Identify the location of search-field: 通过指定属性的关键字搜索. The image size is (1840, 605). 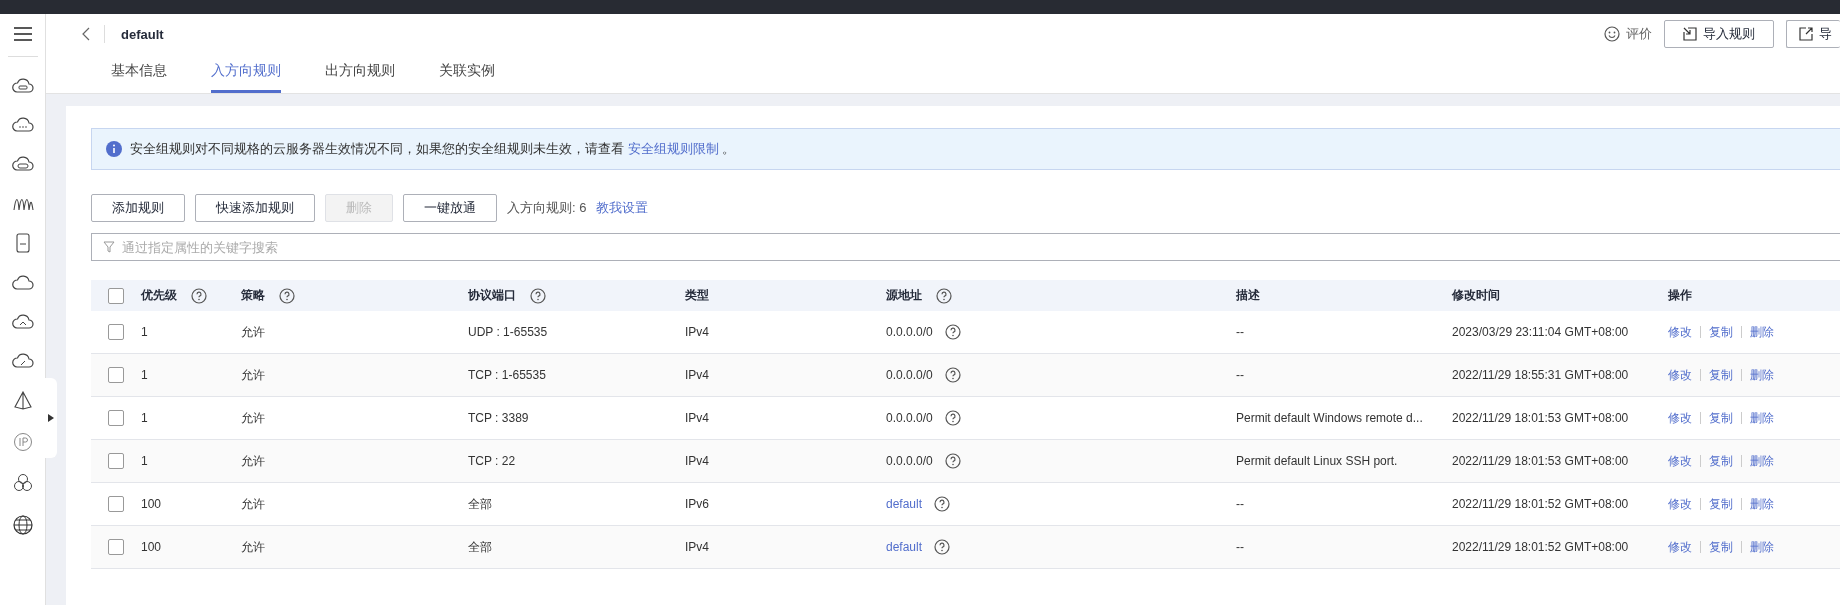
(965, 247).